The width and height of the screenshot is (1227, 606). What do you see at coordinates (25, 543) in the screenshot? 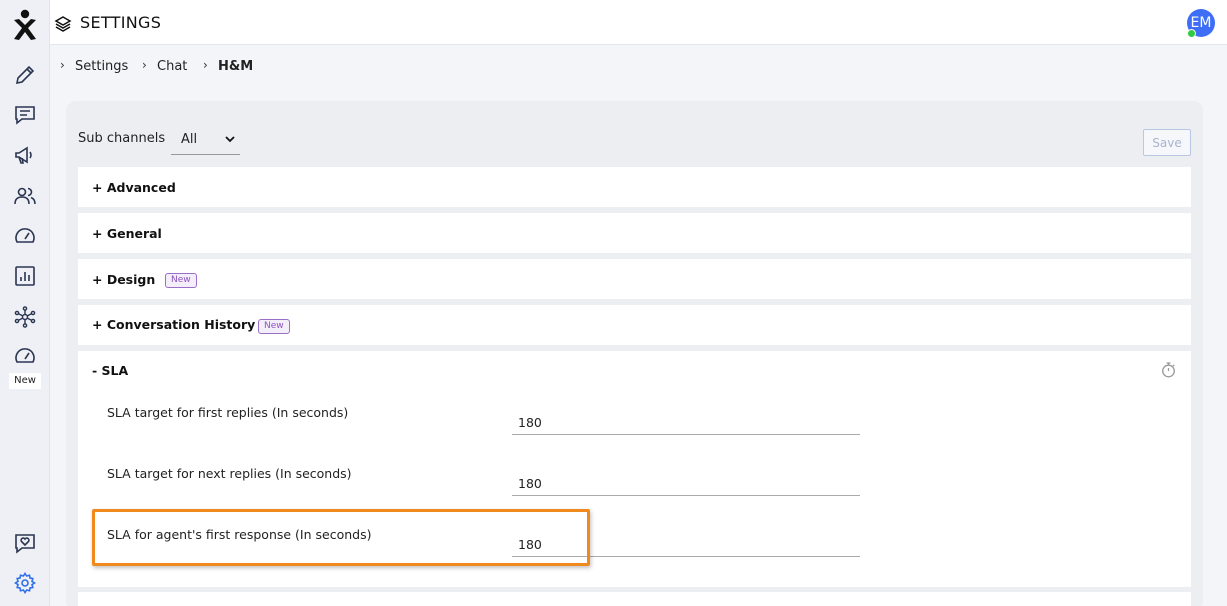
I see `heart-chat-icon` at bounding box center [25, 543].